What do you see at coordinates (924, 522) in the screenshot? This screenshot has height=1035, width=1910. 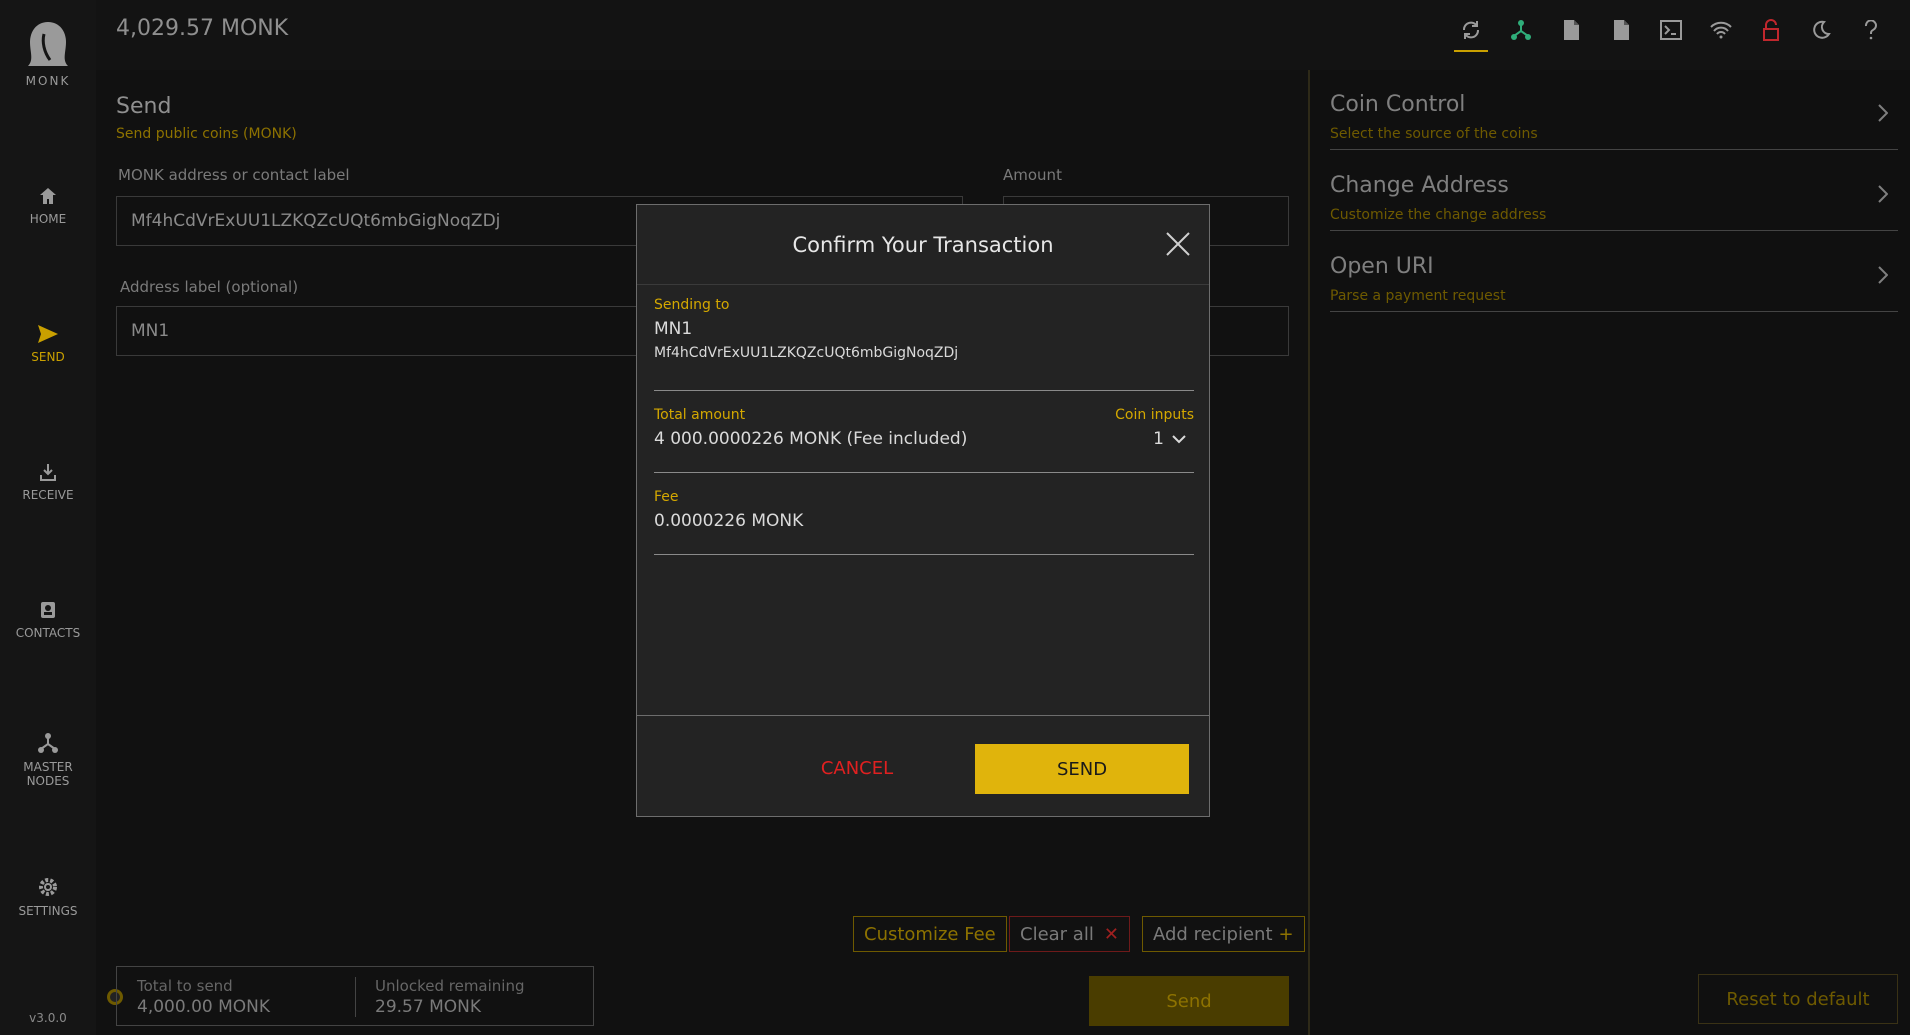 I see `fee-section: Fee 0.0000226 MONK` at bounding box center [924, 522].